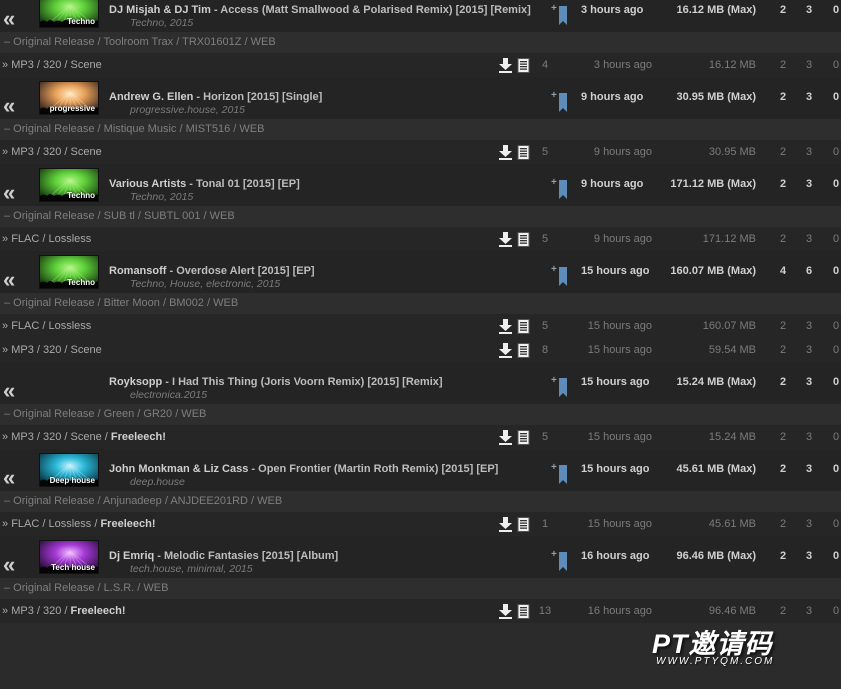 This screenshot has height=689, width=841. I want to click on artist-name: John Monkman & Liz Cass, so click(178, 469).